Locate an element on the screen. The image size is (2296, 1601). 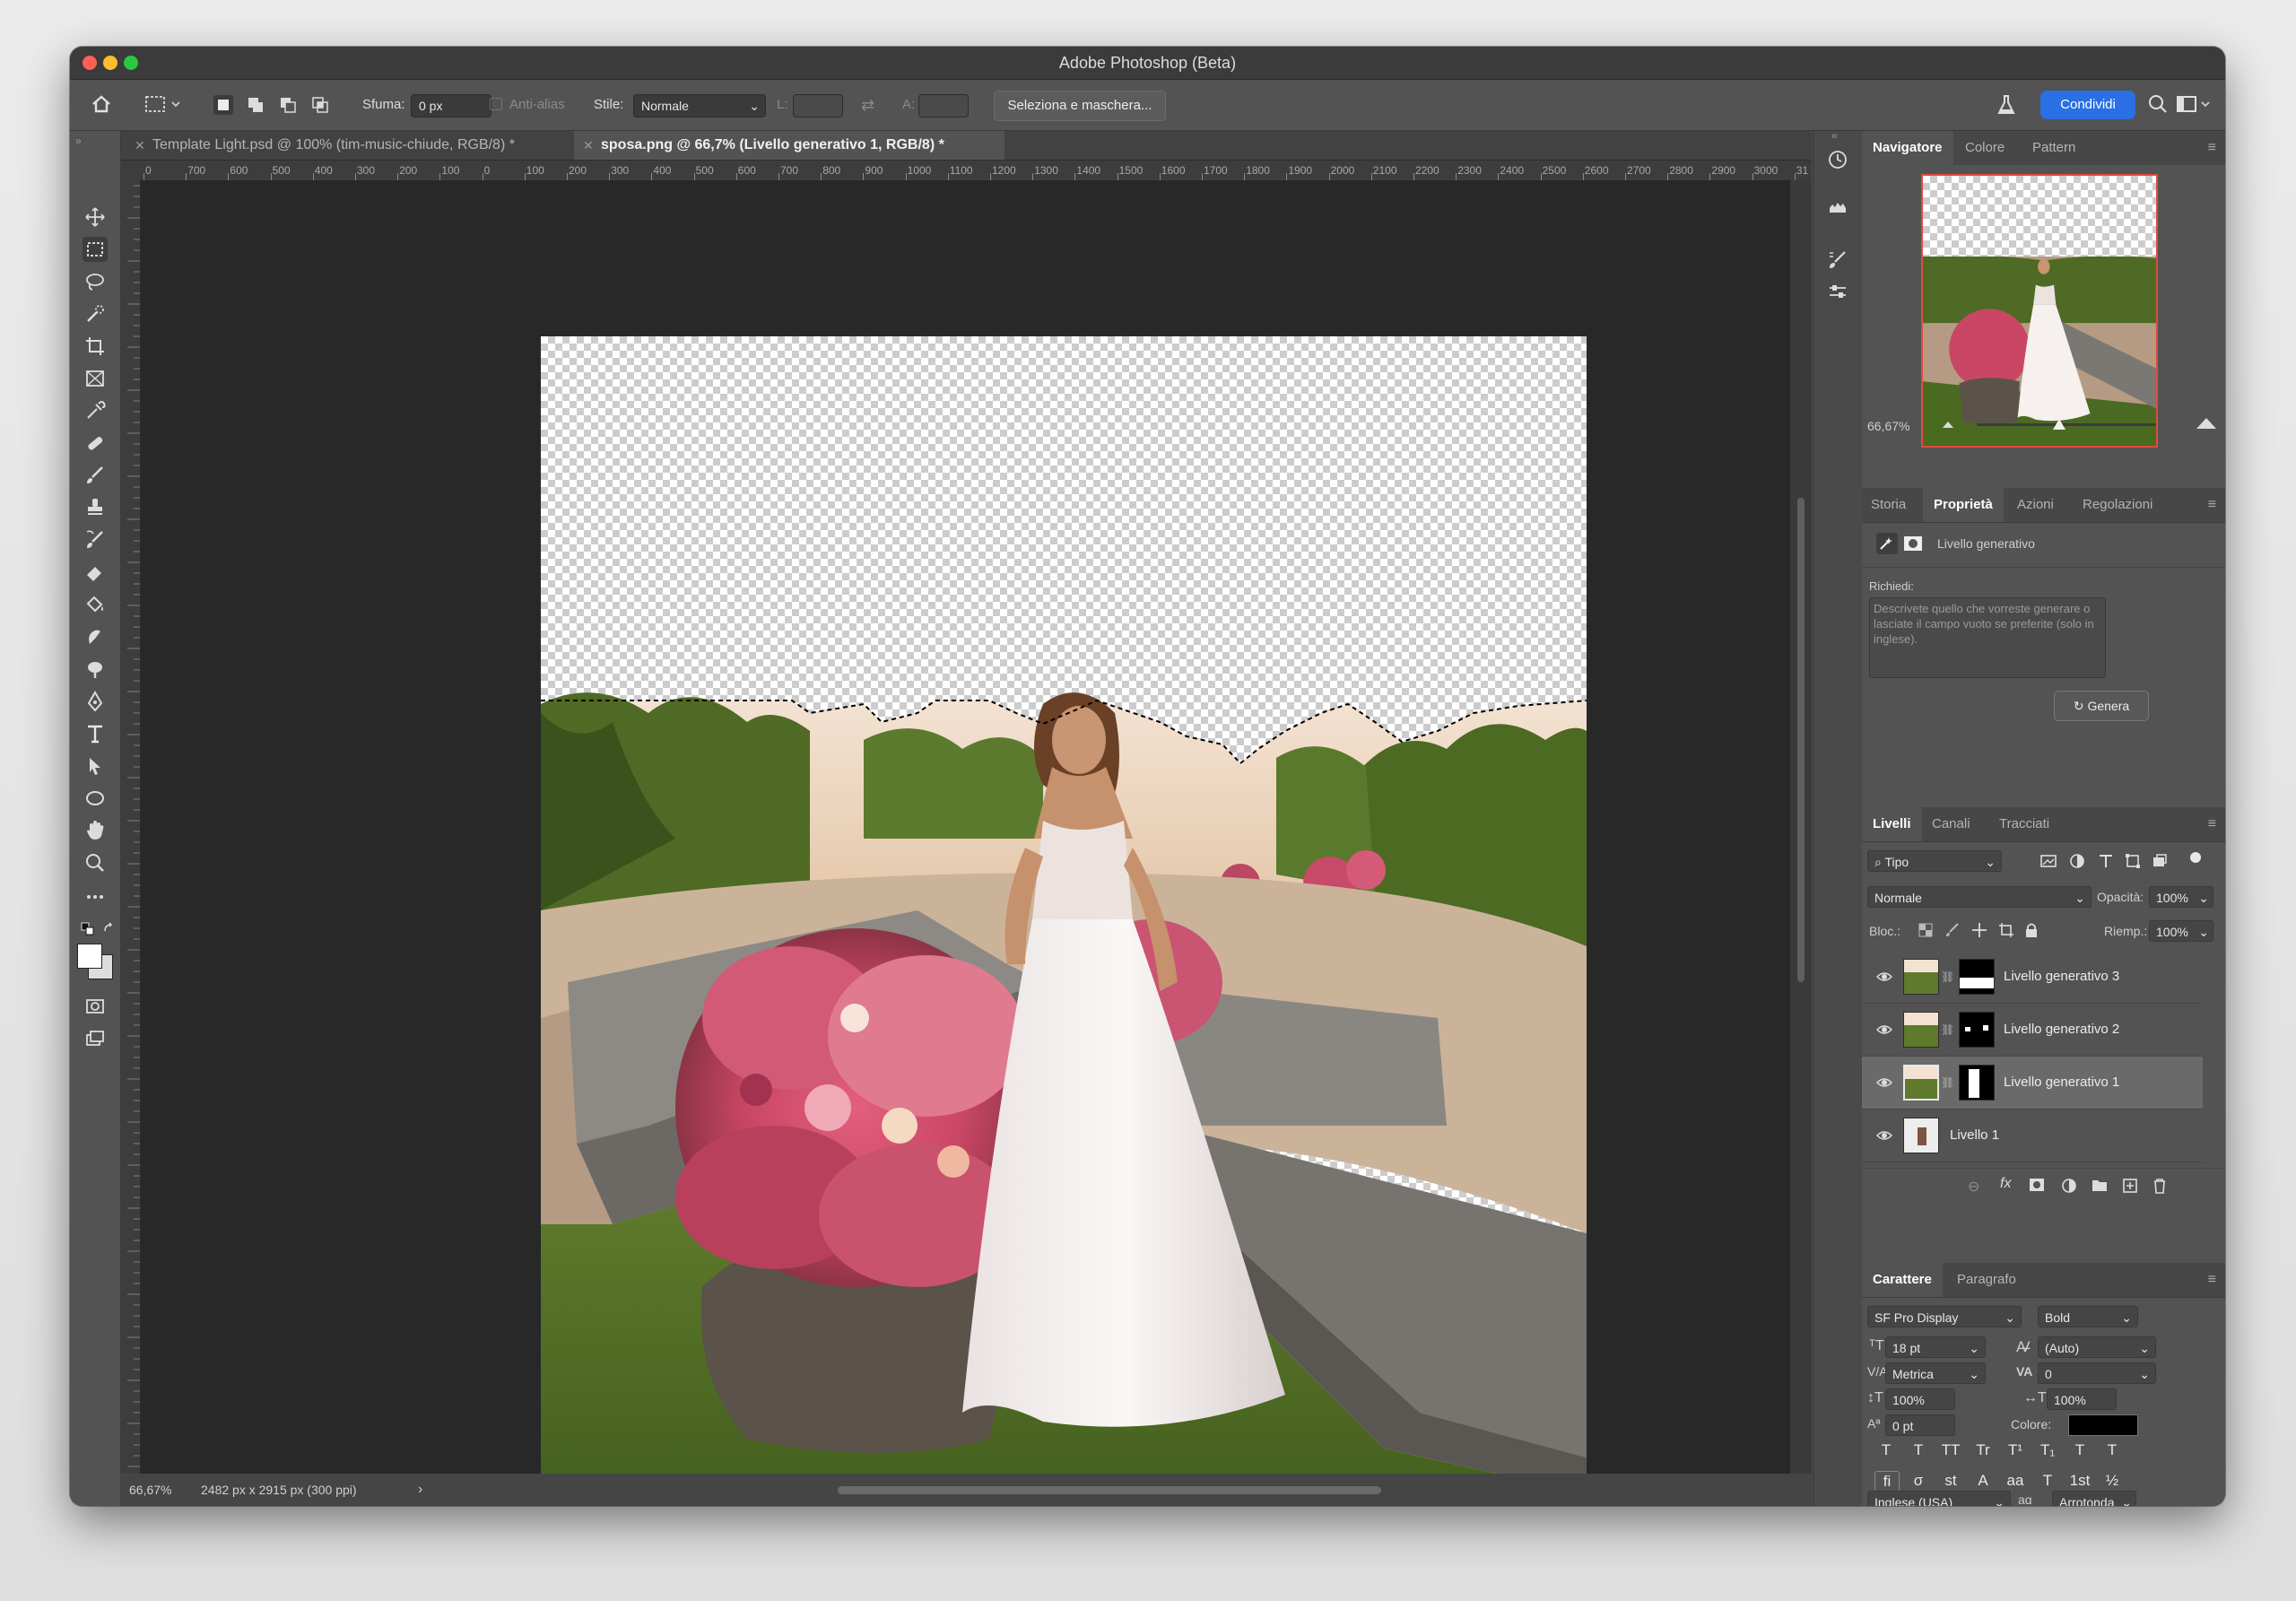
vertical-scrollbar is located at coordinates (1801, 827).